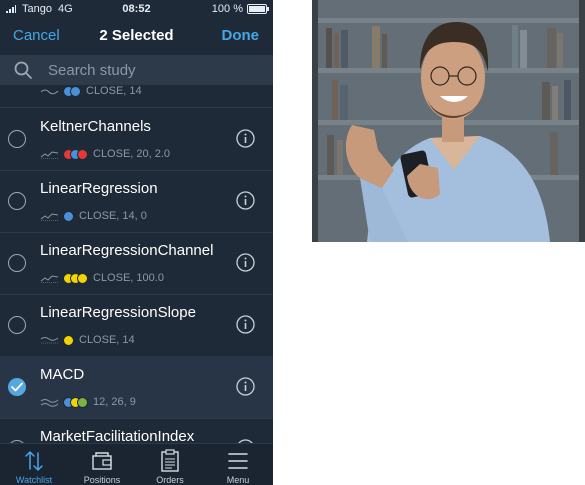 This screenshot has width=585, height=485. Describe the element at coordinates (34, 480) in the screenshot. I see `tab-label: Watchlist` at that location.